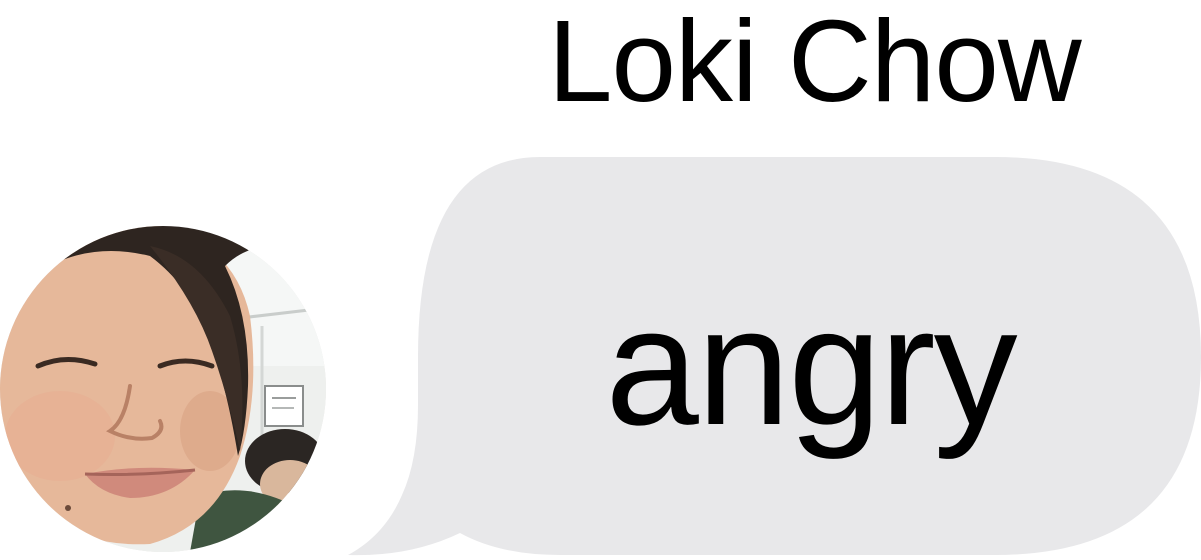 Image resolution: width=1201 pixels, height=560 pixels. I want to click on sender-name: Loki Chow, so click(815, 63).